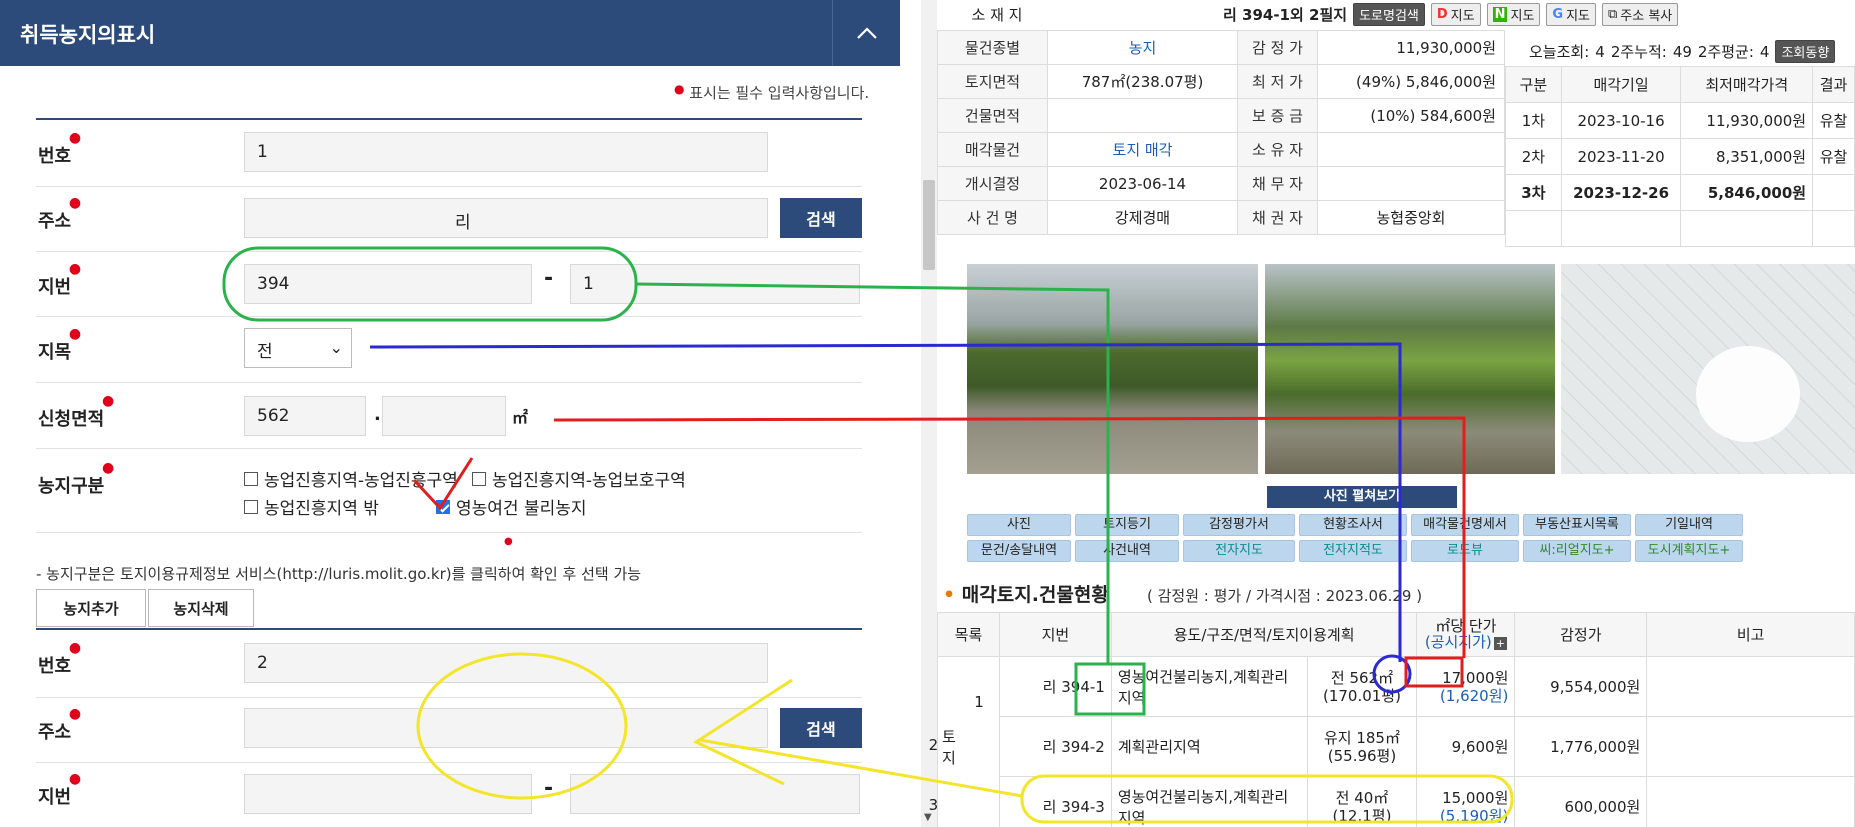 This screenshot has width=1855, height=827. I want to click on land-lot: 리 394-1, so click(1055, 686).